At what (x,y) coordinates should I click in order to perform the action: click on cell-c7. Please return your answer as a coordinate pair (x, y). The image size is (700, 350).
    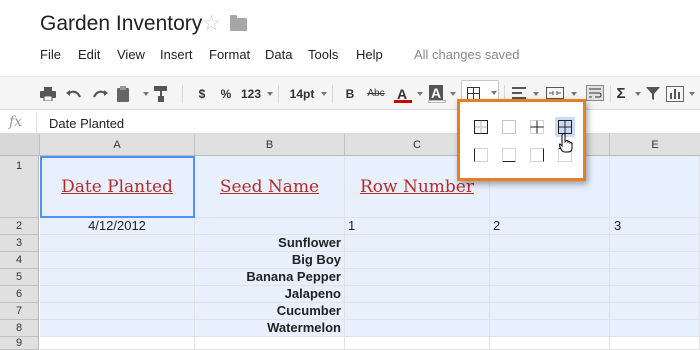
    Looking at the image, I should click on (417, 311).